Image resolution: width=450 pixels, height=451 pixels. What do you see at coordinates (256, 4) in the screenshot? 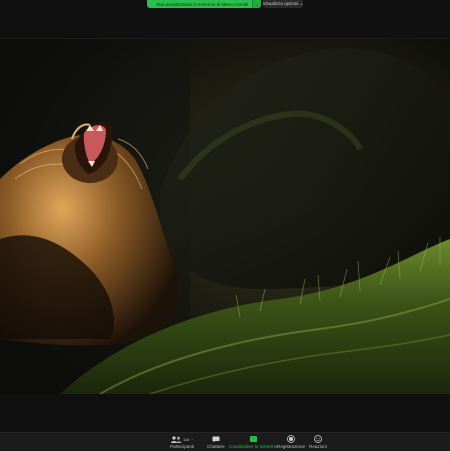
I see `share-notice-dropdown-icon: ⌄` at bounding box center [256, 4].